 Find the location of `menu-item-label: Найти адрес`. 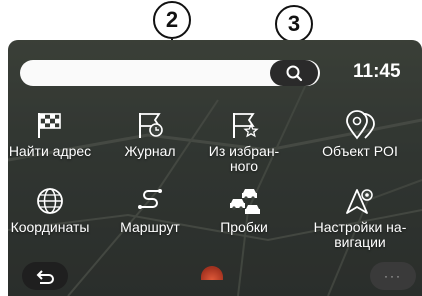

menu-item-label: Найти адрес is located at coordinates (50, 151).